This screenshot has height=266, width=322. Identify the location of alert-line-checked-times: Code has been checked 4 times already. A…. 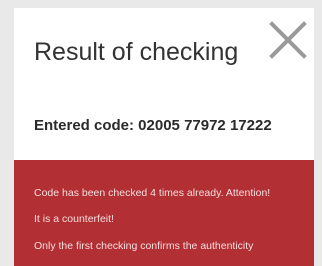
(152, 193).